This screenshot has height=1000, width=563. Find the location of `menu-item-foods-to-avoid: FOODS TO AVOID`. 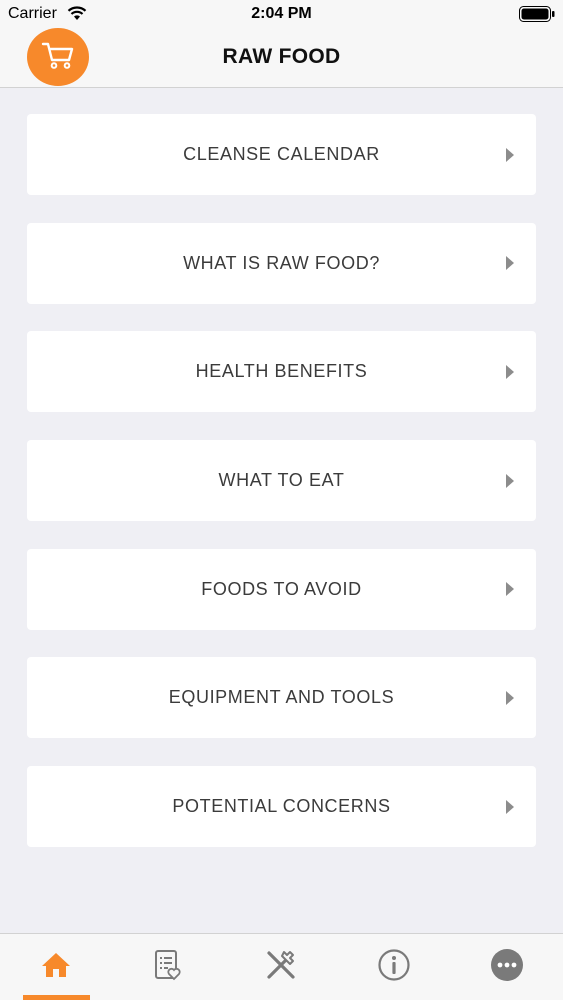

menu-item-foods-to-avoid: FOODS TO AVOID is located at coordinates (281, 589).